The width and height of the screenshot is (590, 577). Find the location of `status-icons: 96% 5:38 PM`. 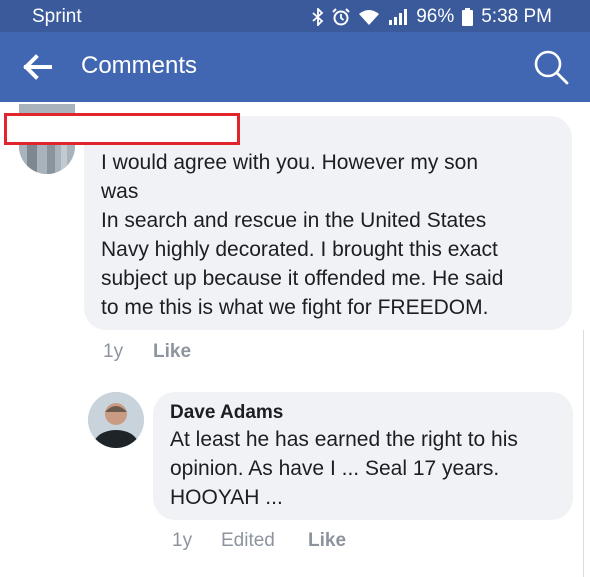

status-icons: 96% 5:38 PM is located at coordinates (428, 17).